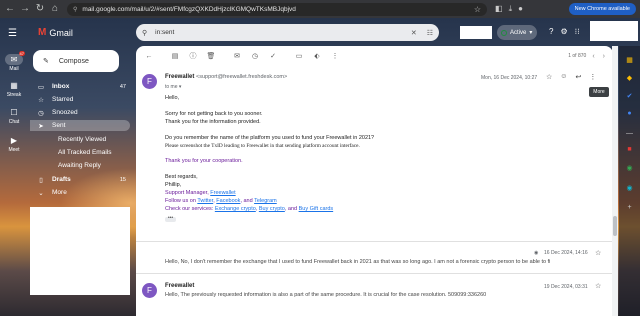 The height and width of the screenshot is (316, 640). Describe the element at coordinates (235, 209) in the screenshot. I see `exchange-crypto-link: Exchange crypto` at that location.